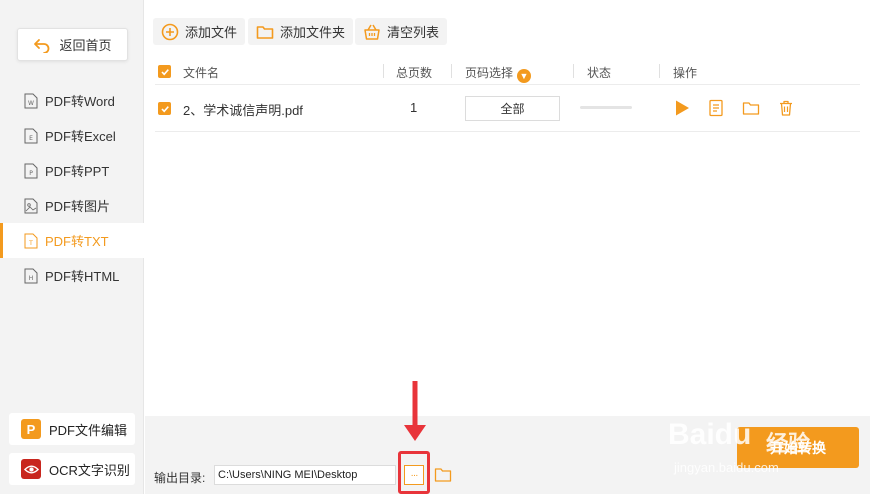 This screenshot has width=870, height=494. Describe the element at coordinates (211, 32) in the screenshot. I see `add-file-label: 添加文件` at that location.